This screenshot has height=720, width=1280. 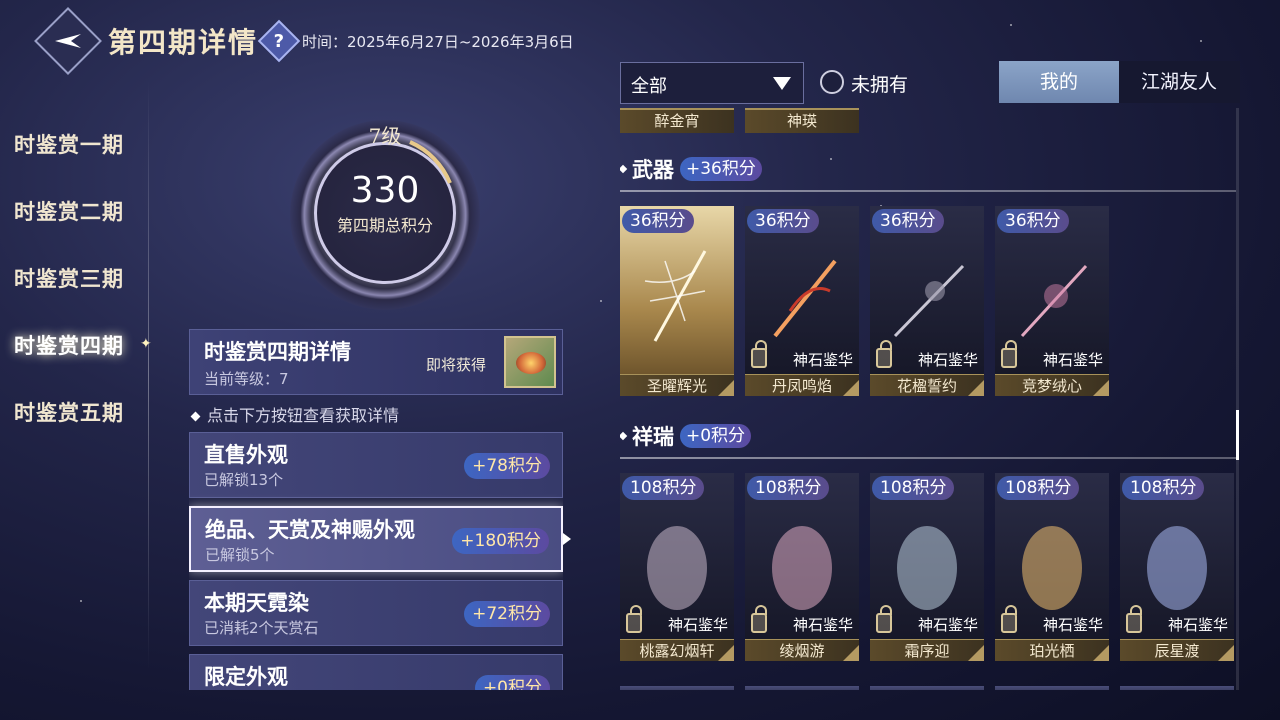 I want to click on previous-row-names: 醉金宵 神瑛, so click(x=745, y=120).